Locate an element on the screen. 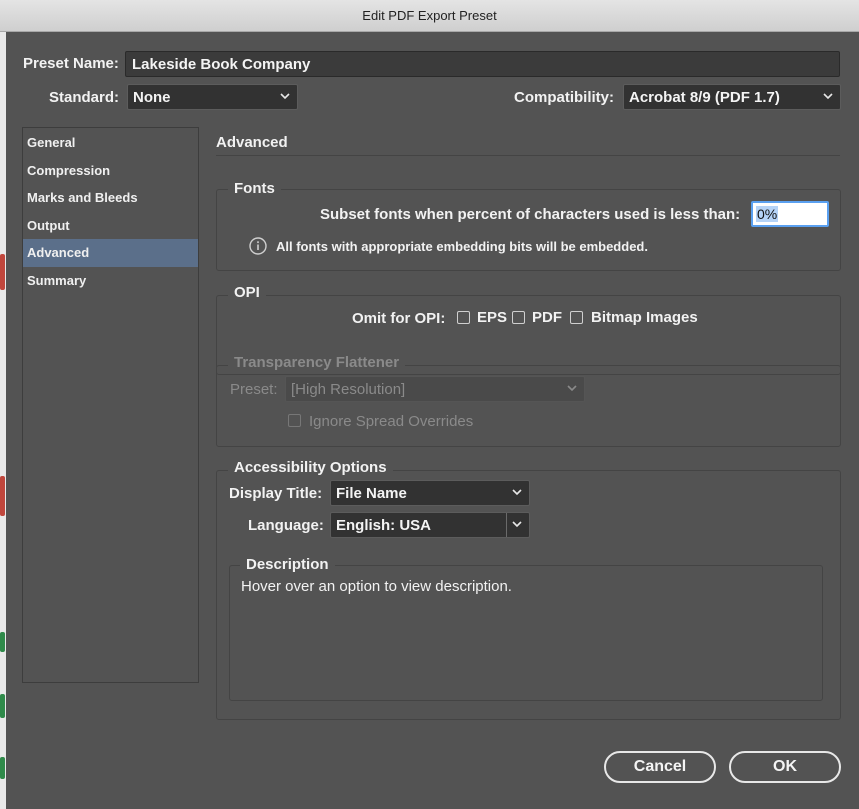 Image resolution: width=859 pixels, height=809 pixels. preset-name-label: Preset Name: is located at coordinates (71, 63).